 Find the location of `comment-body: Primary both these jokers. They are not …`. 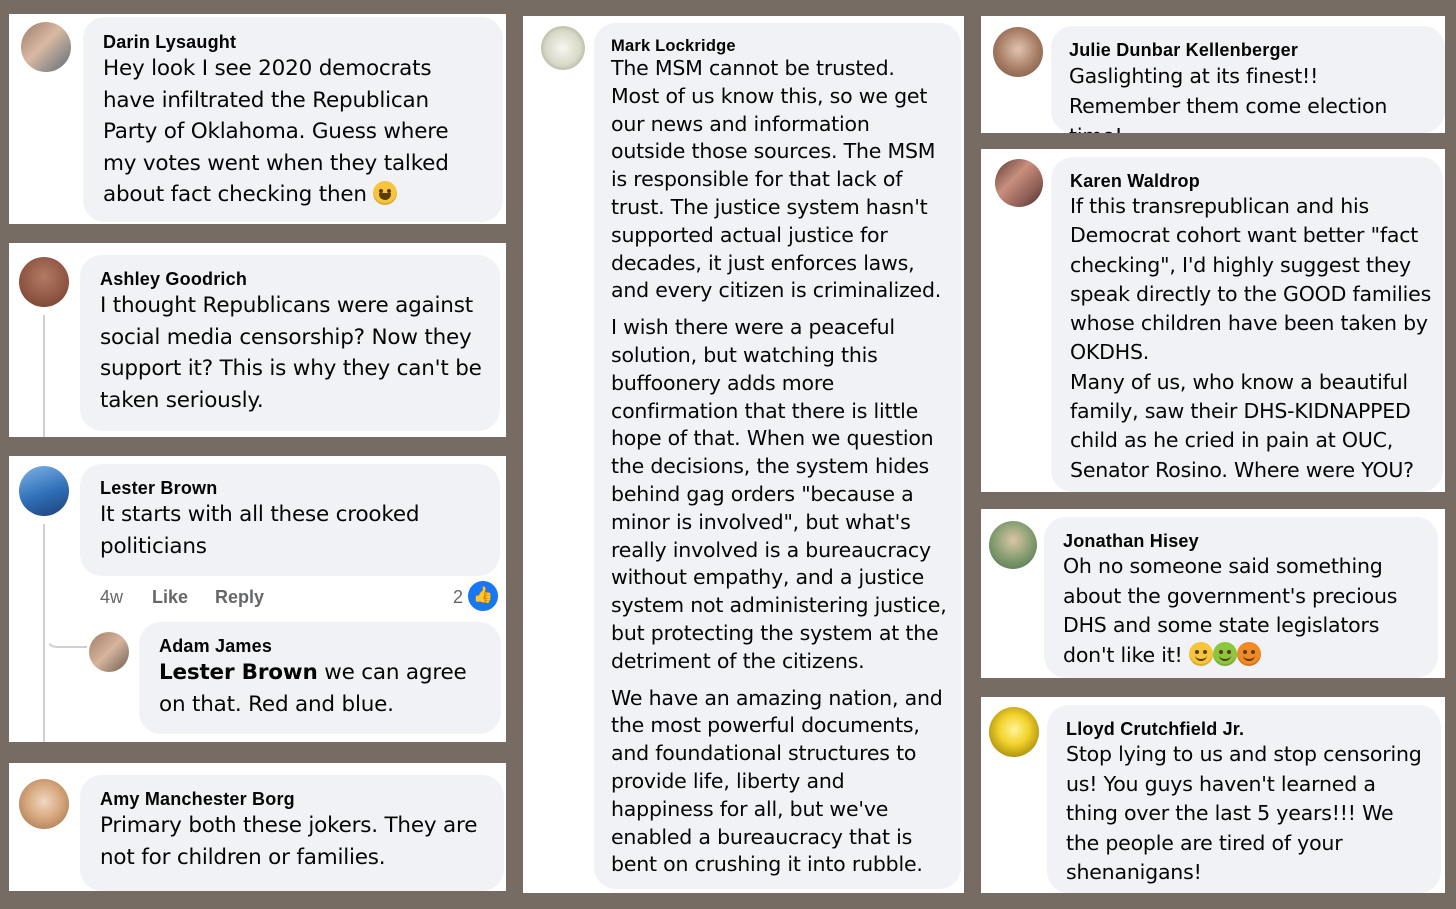

comment-body: Primary both these jokers. They are not … is located at coordinates (289, 841).